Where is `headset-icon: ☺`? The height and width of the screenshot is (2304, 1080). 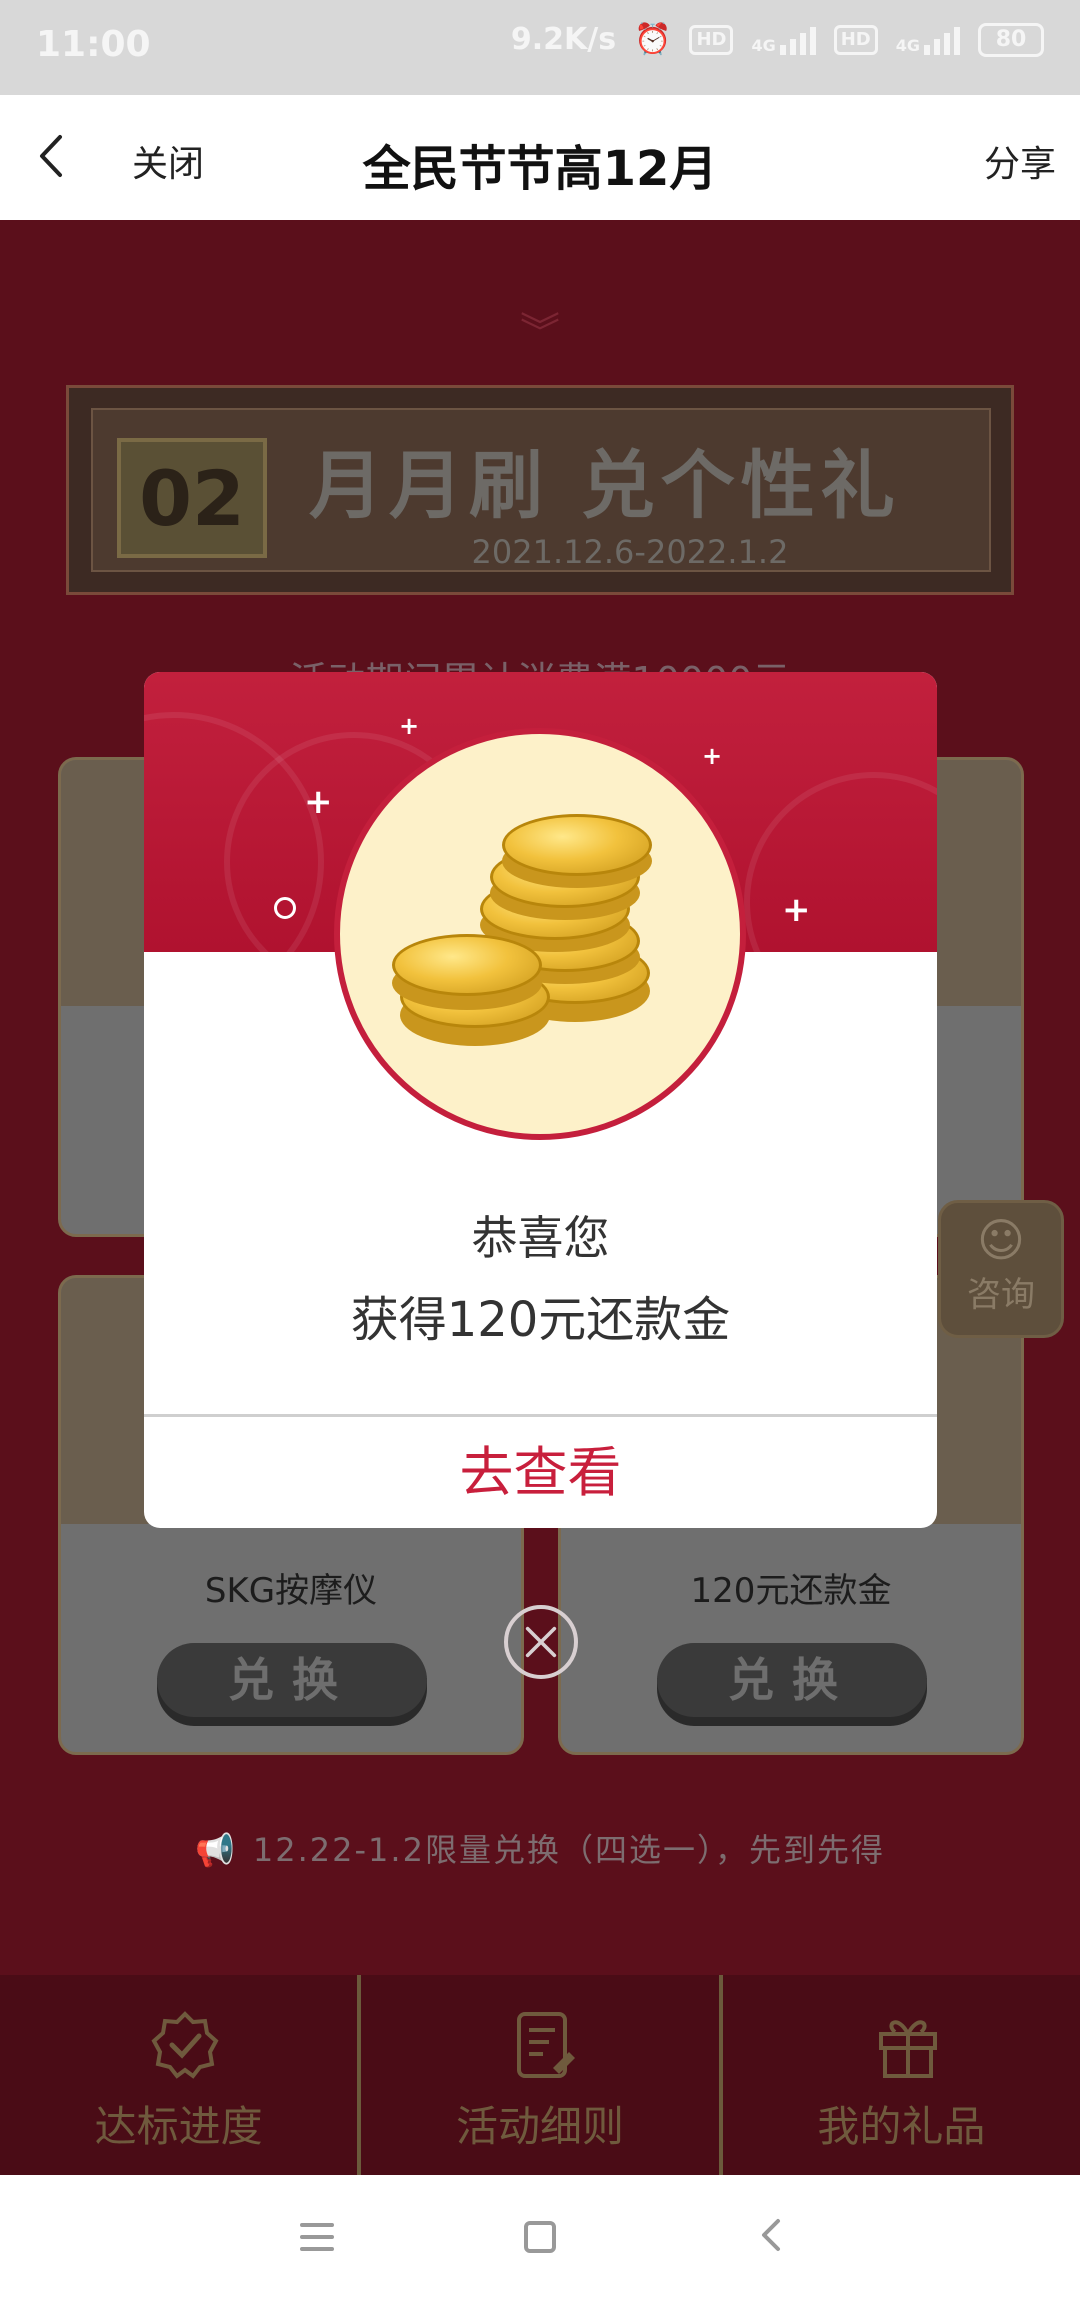
headset-icon: ☺ is located at coordinates (1001, 1240).